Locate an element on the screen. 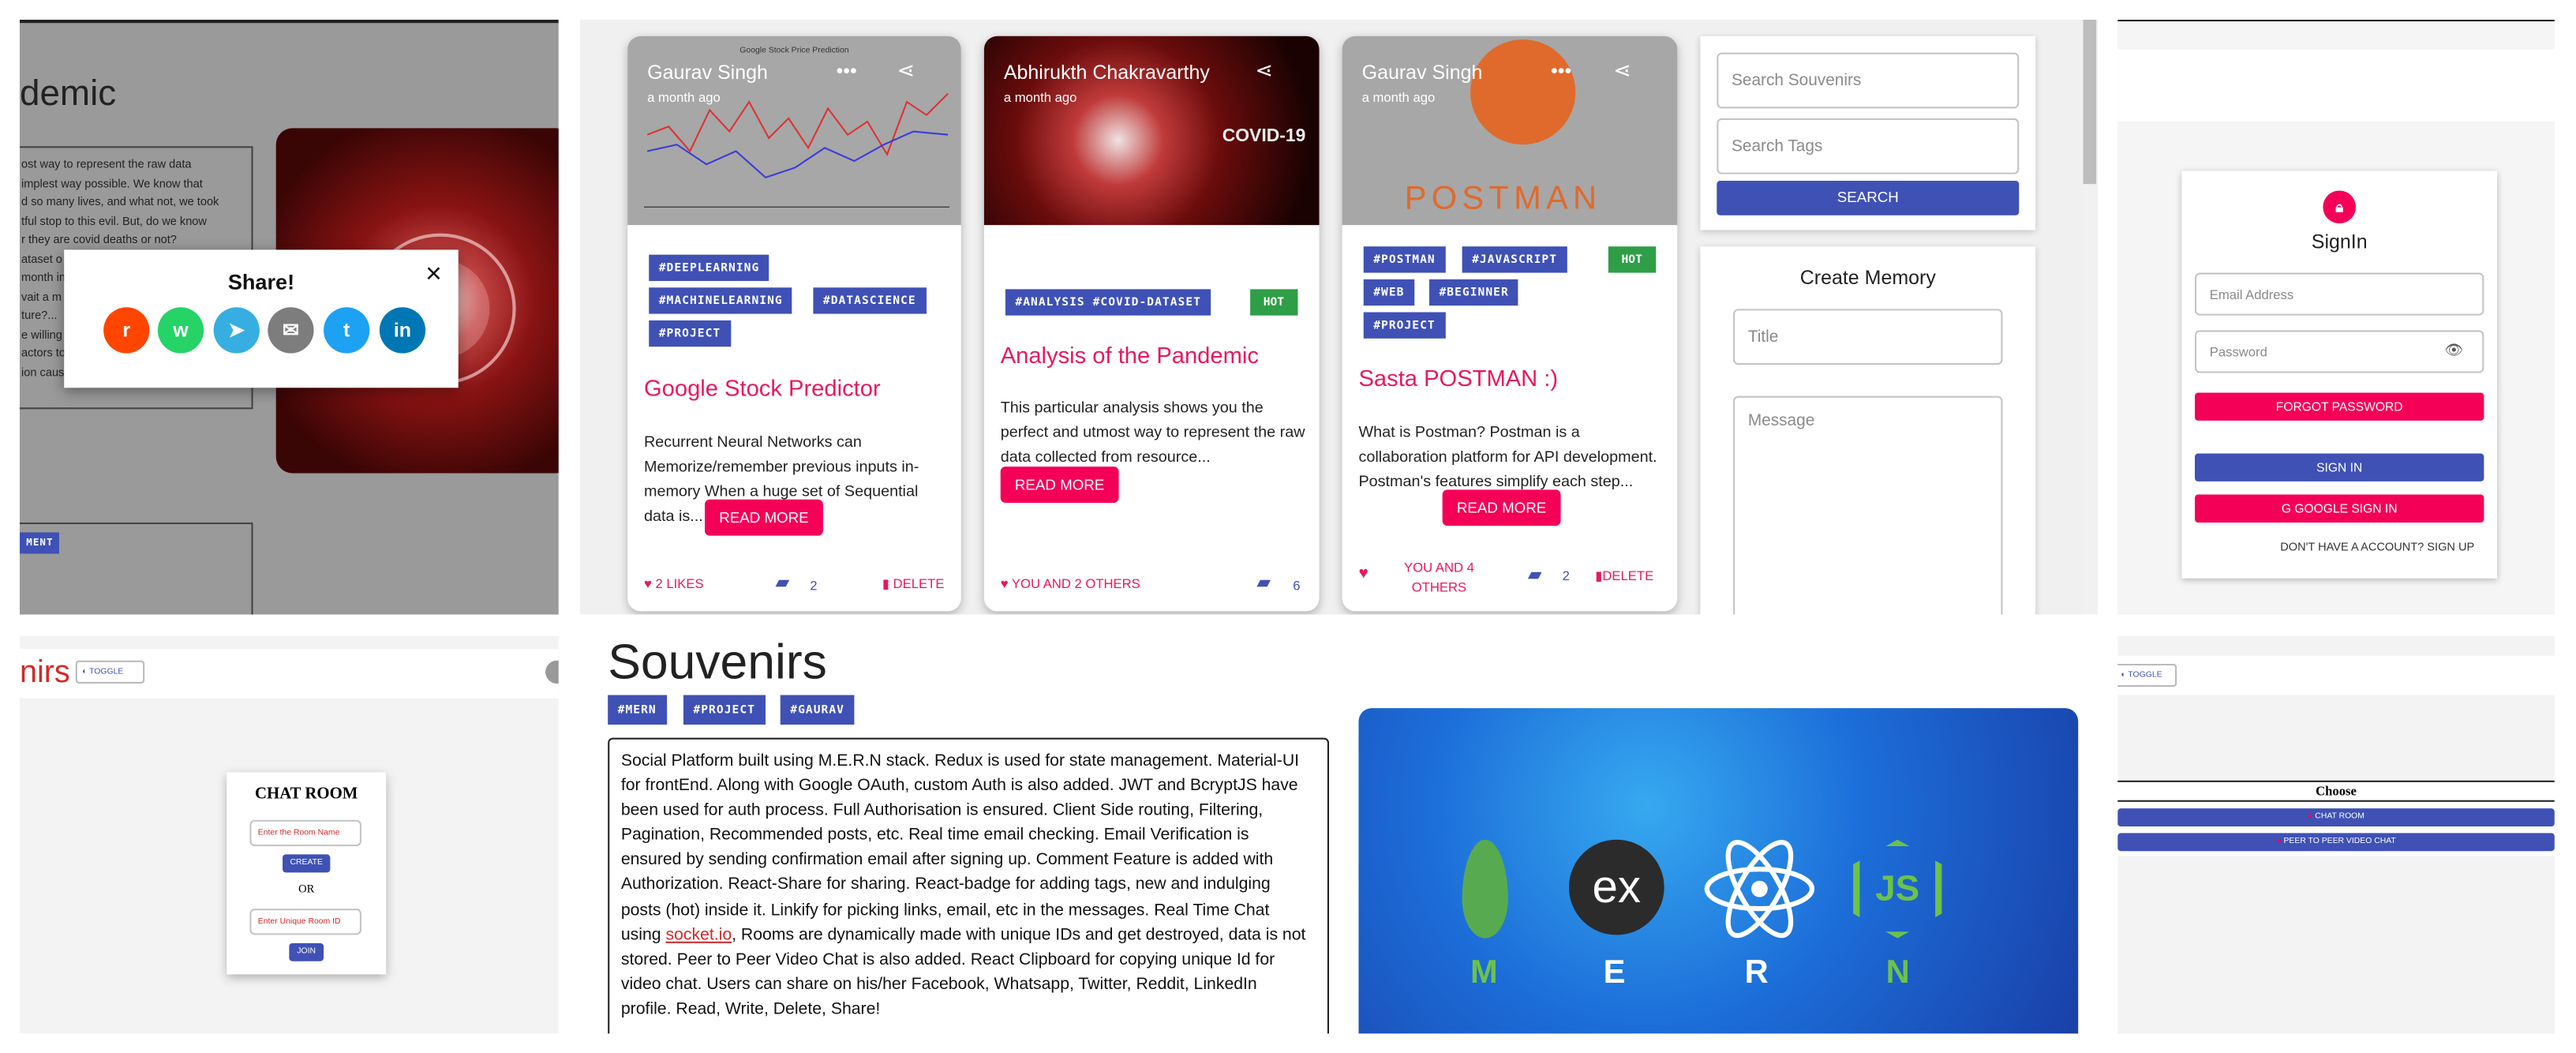 This screenshot has width=2576, height=1053. socket-io-link: socket.io is located at coordinates (698, 935).